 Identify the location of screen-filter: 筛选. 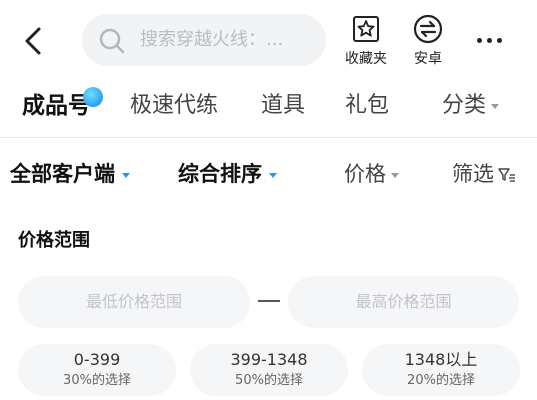
(484, 174).